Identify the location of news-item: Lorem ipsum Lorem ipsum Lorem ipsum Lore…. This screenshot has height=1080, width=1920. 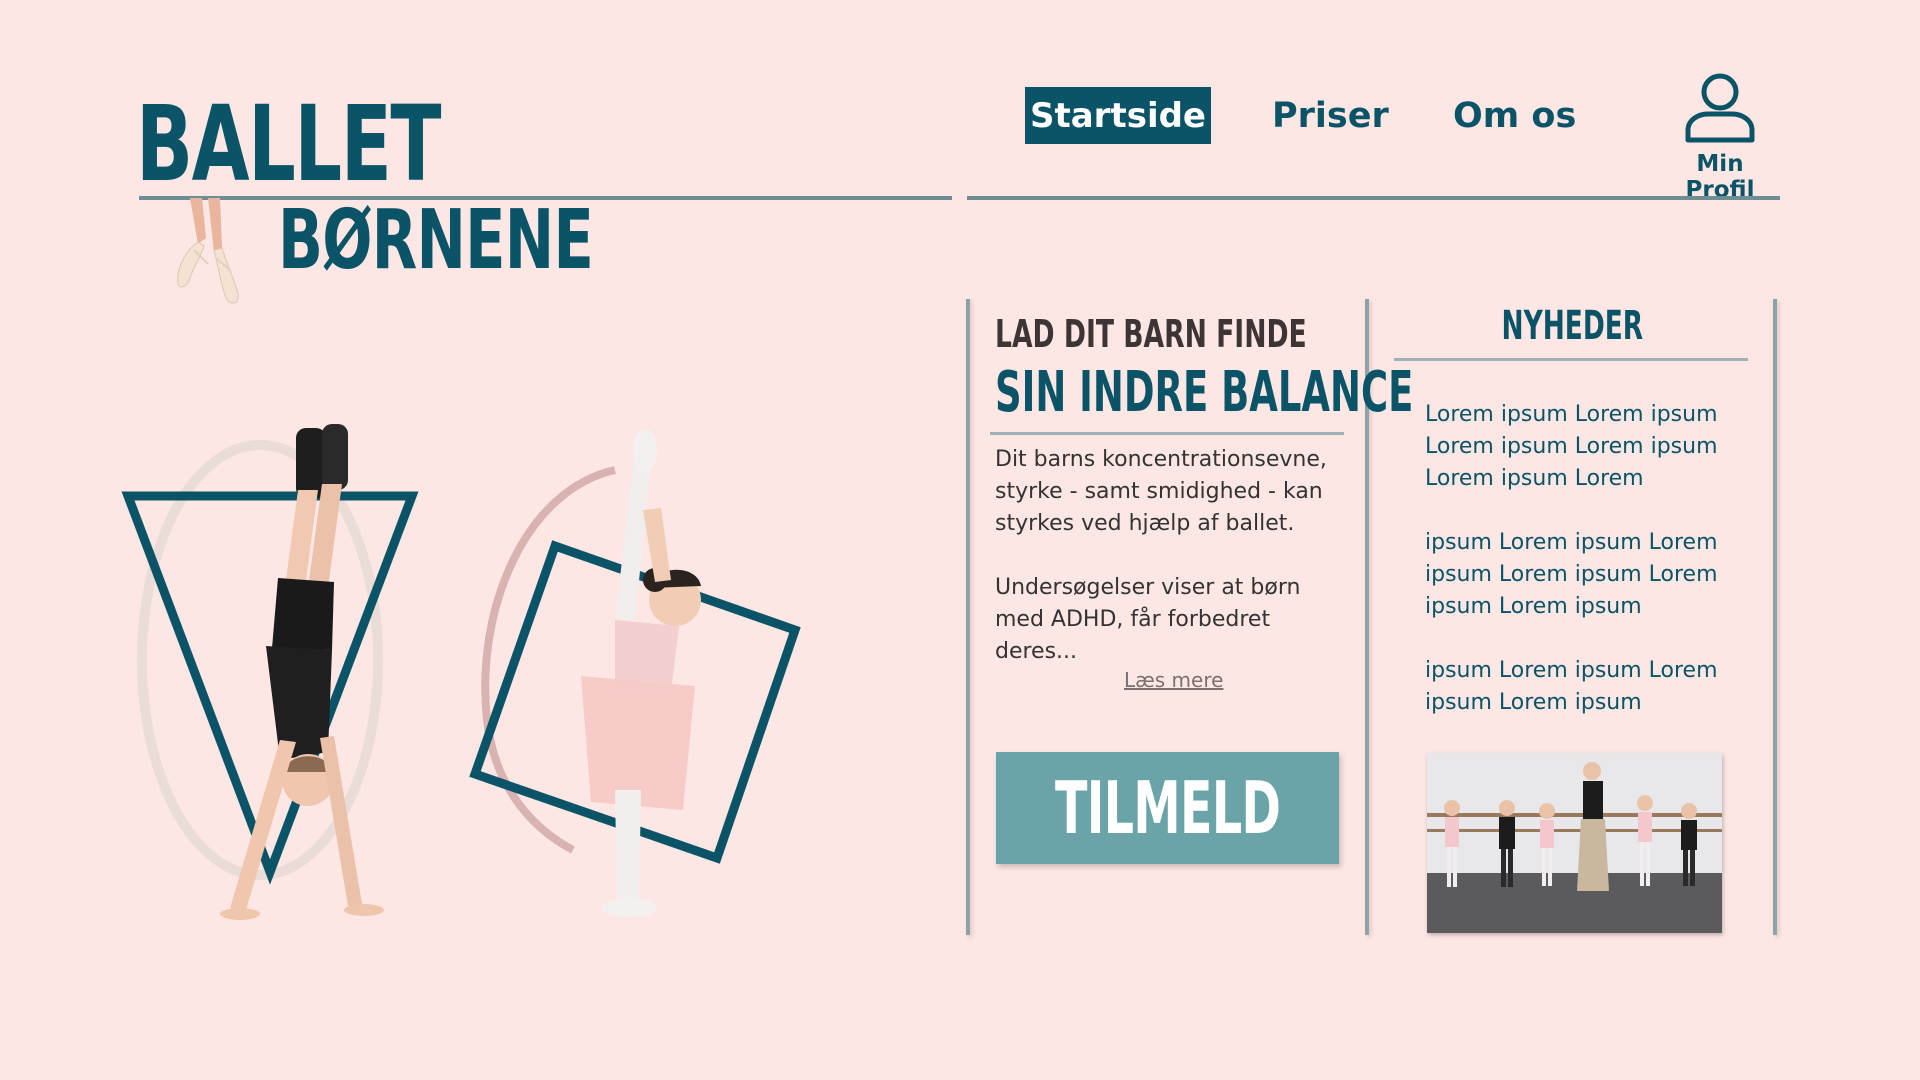
(1585, 447).